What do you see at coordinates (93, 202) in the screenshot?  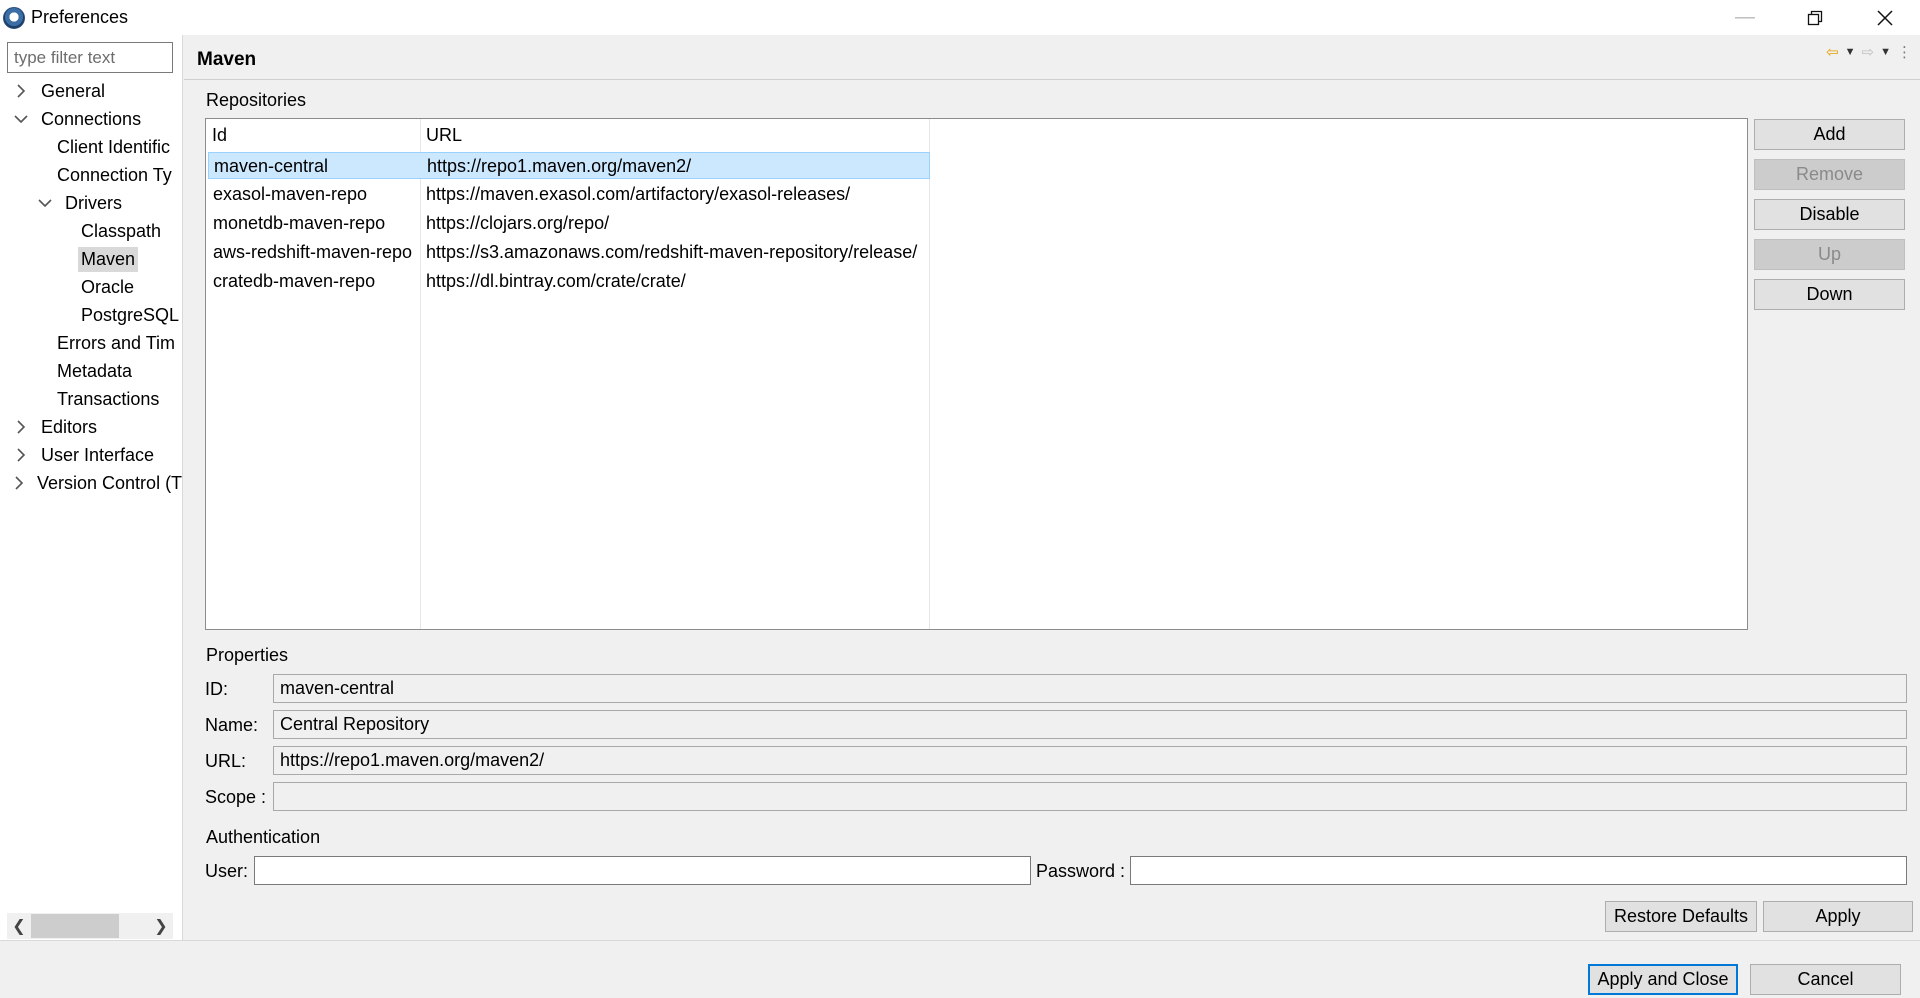 I see `tree-item-label: Drivers` at bounding box center [93, 202].